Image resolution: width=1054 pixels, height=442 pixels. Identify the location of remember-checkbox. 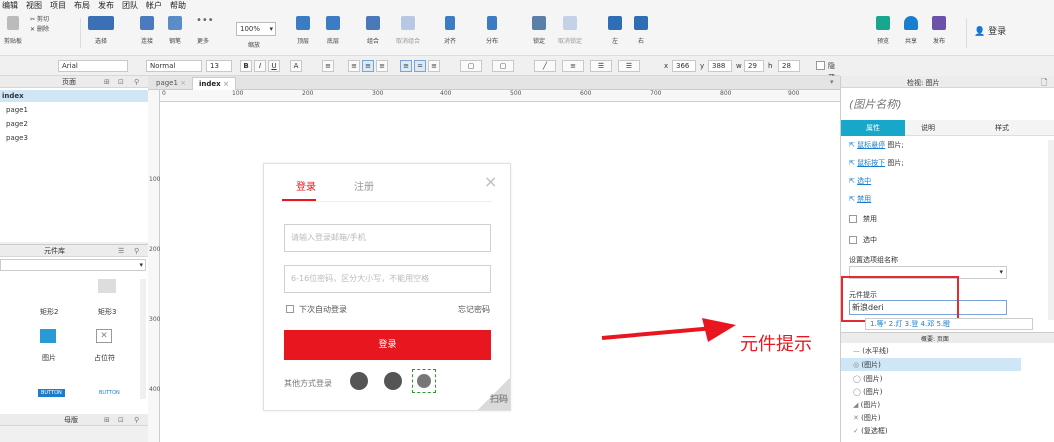
(290, 309).